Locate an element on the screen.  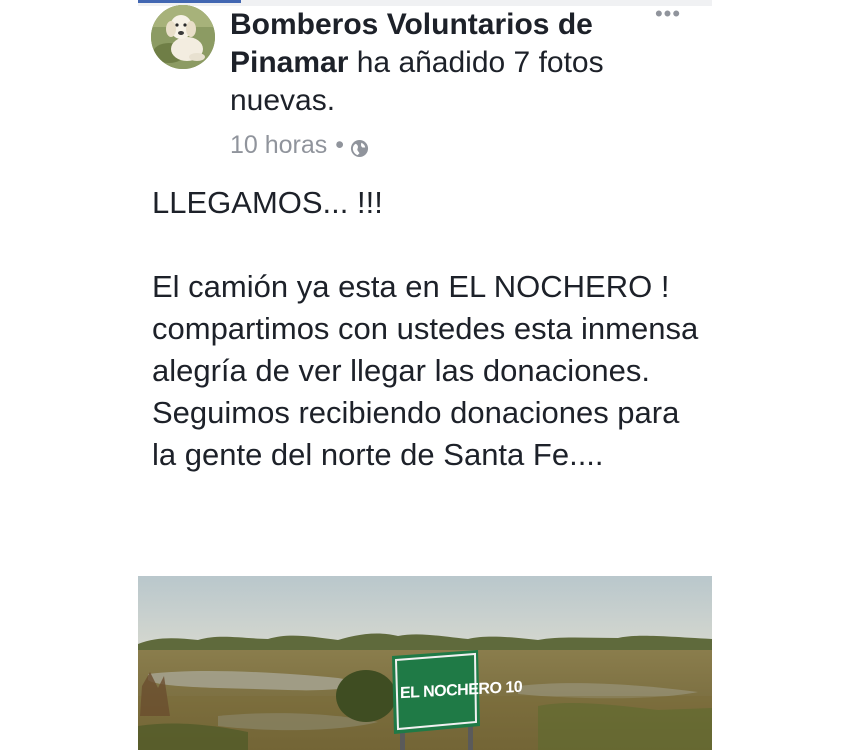
more-options-button: ••• is located at coordinates (668, 15).